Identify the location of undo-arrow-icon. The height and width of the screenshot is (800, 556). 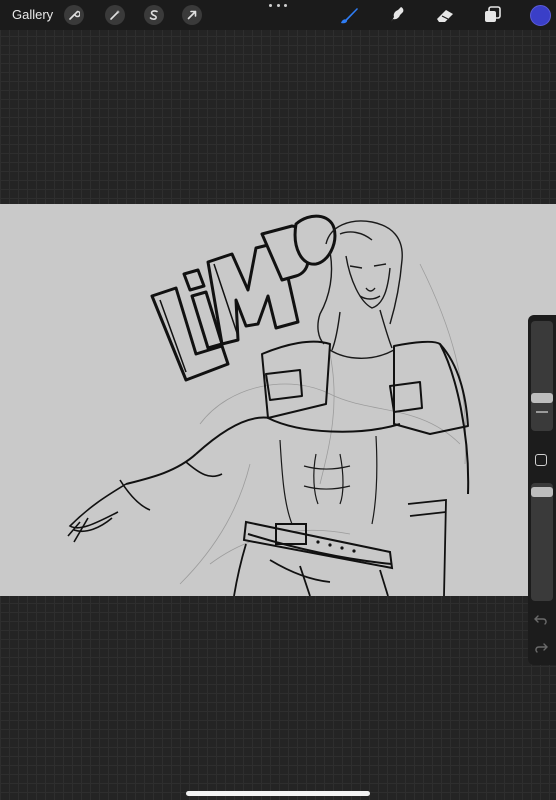
(541, 620).